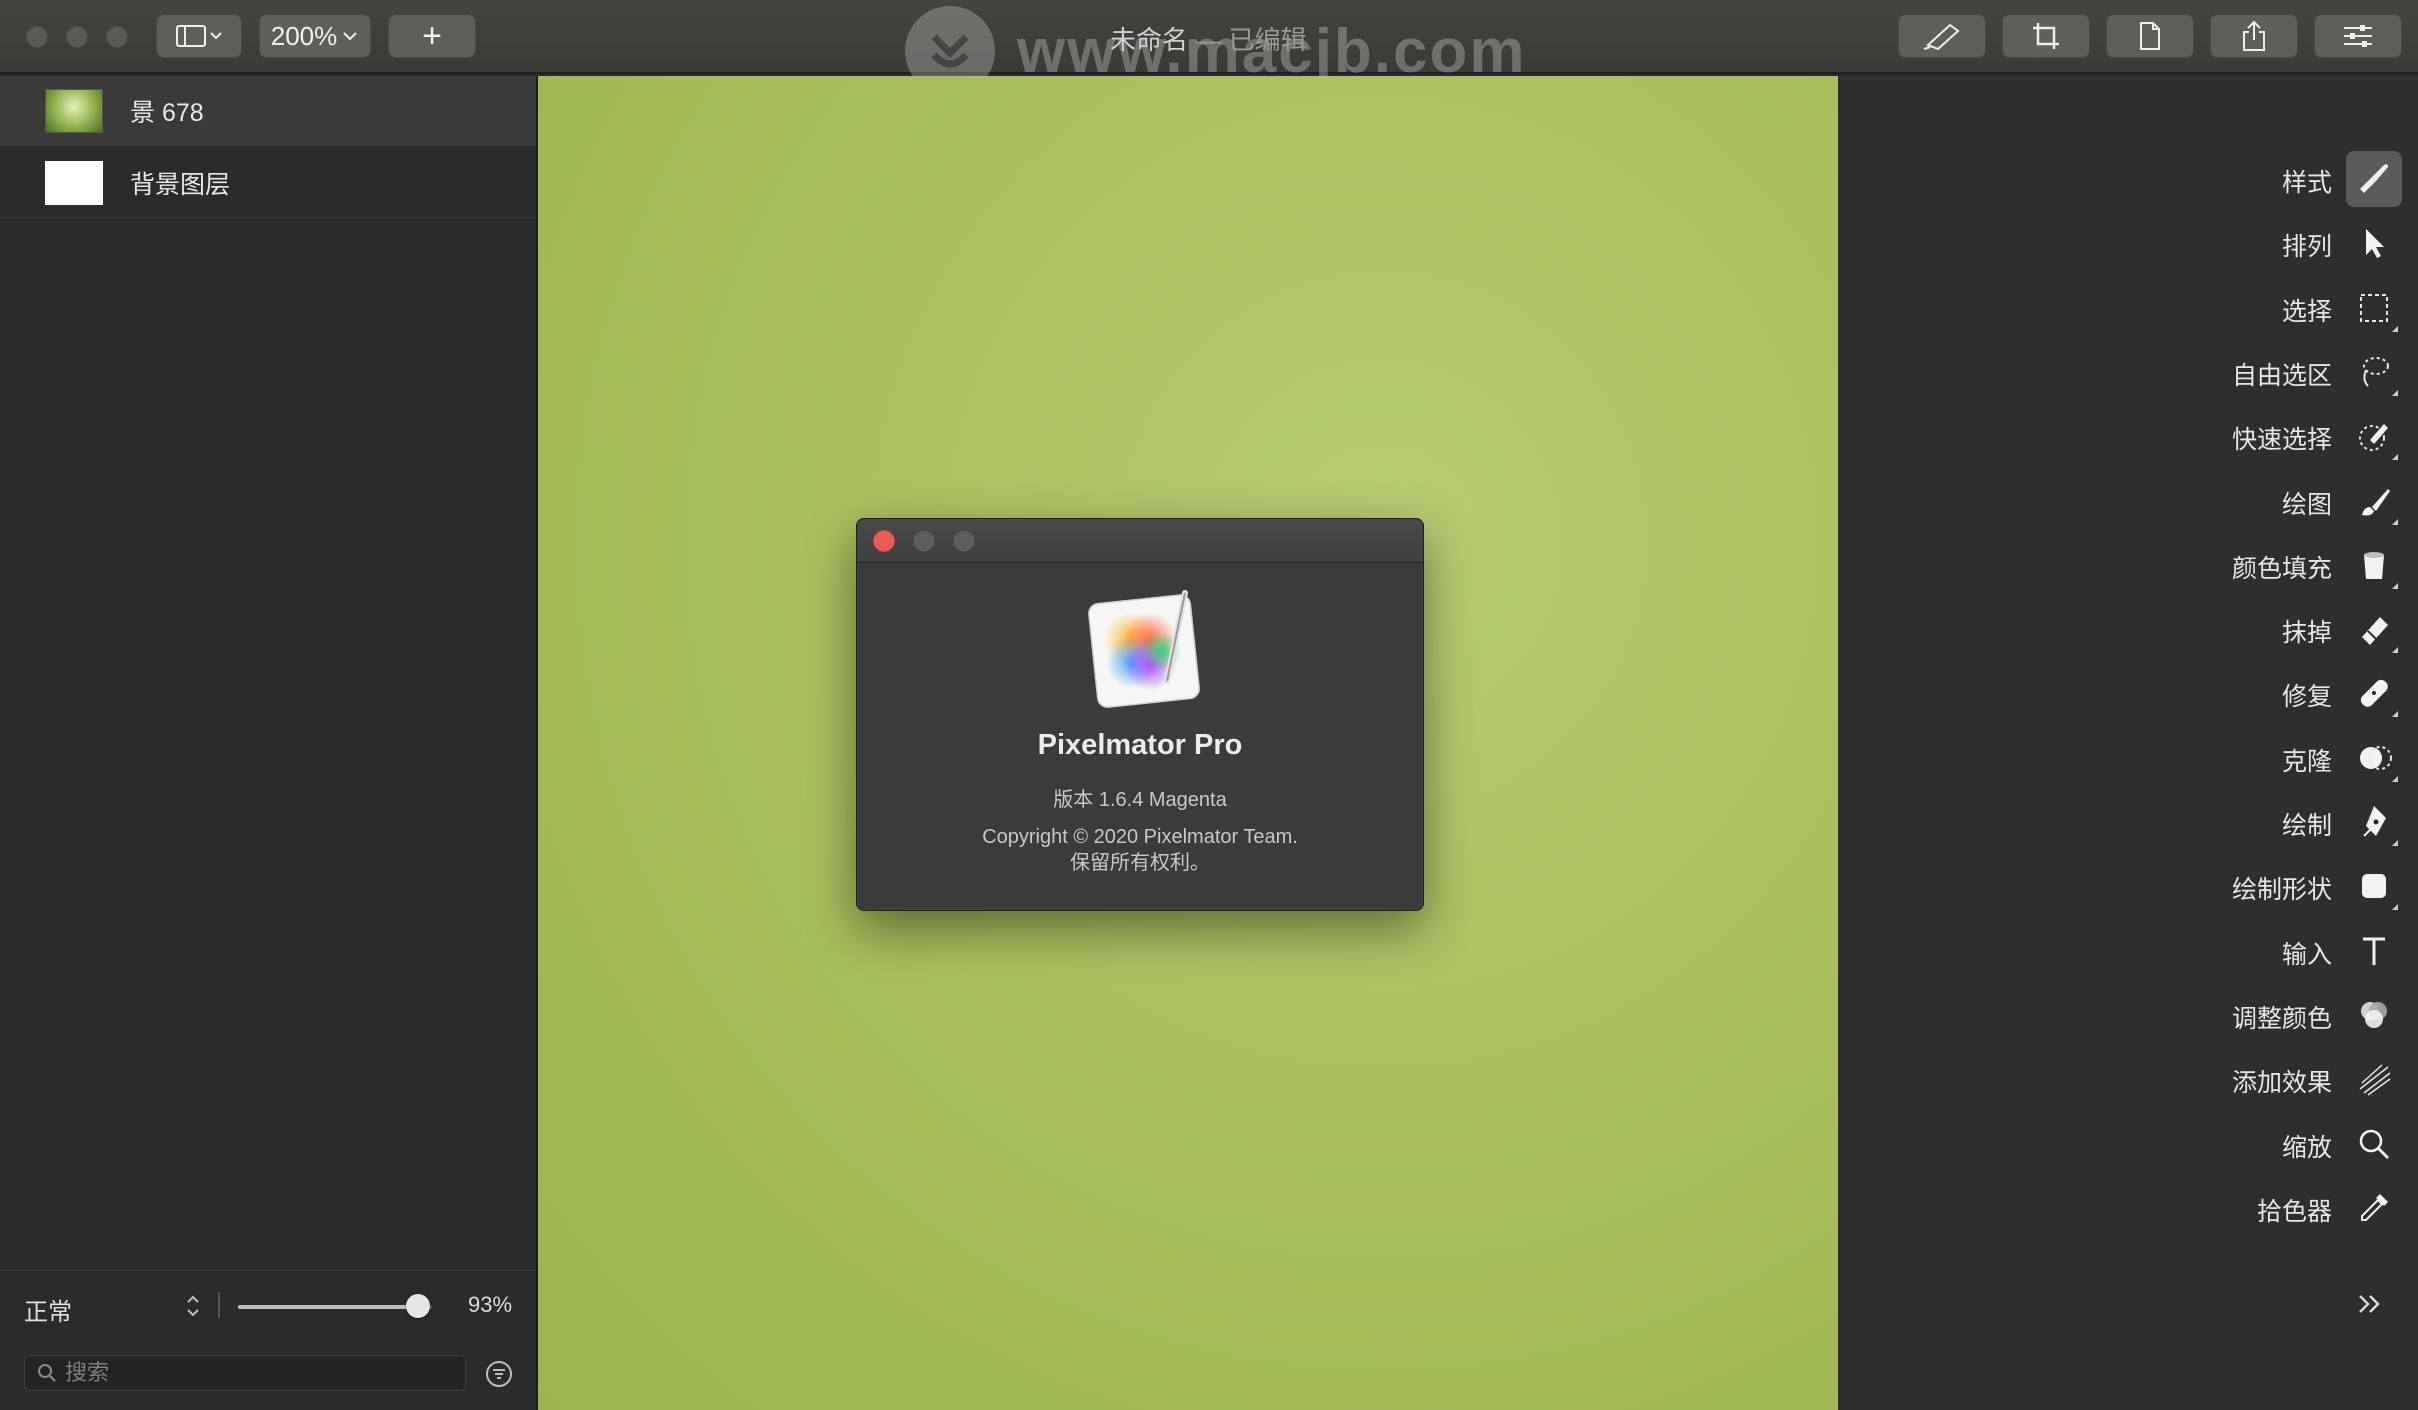 Image resolution: width=2418 pixels, height=1410 pixels. What do you see at coordinates (2374, 1144) in the screenshot?
I see `magnifier-icon` at bounding box center [2374, 1144].